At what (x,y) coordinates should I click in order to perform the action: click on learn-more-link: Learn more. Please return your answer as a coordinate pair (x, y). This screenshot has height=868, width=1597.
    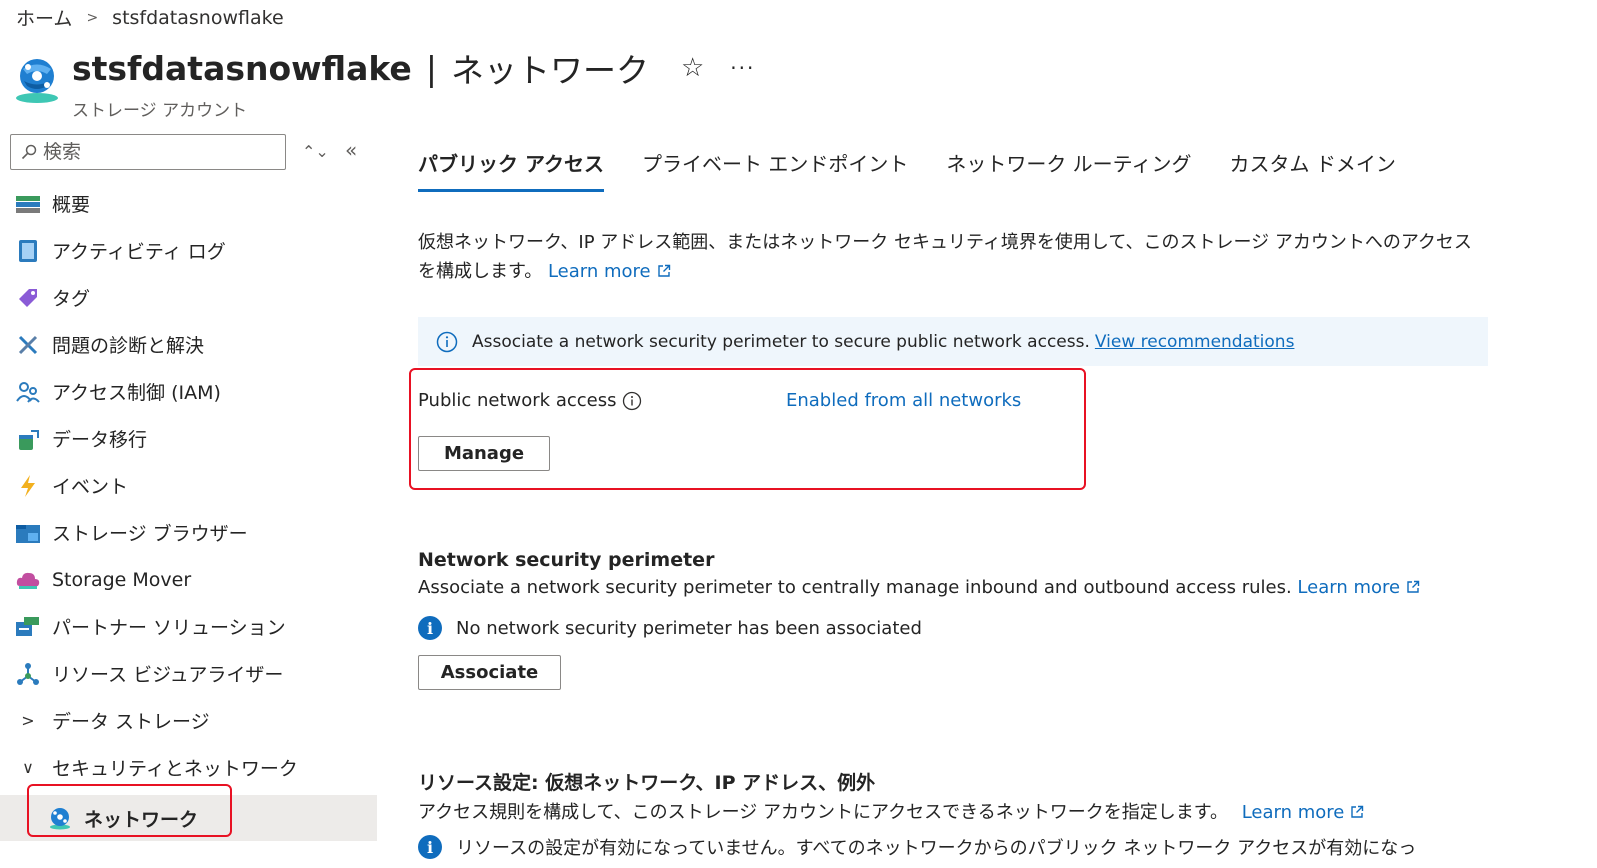
    Looking at the image, I should click on (609, 271).